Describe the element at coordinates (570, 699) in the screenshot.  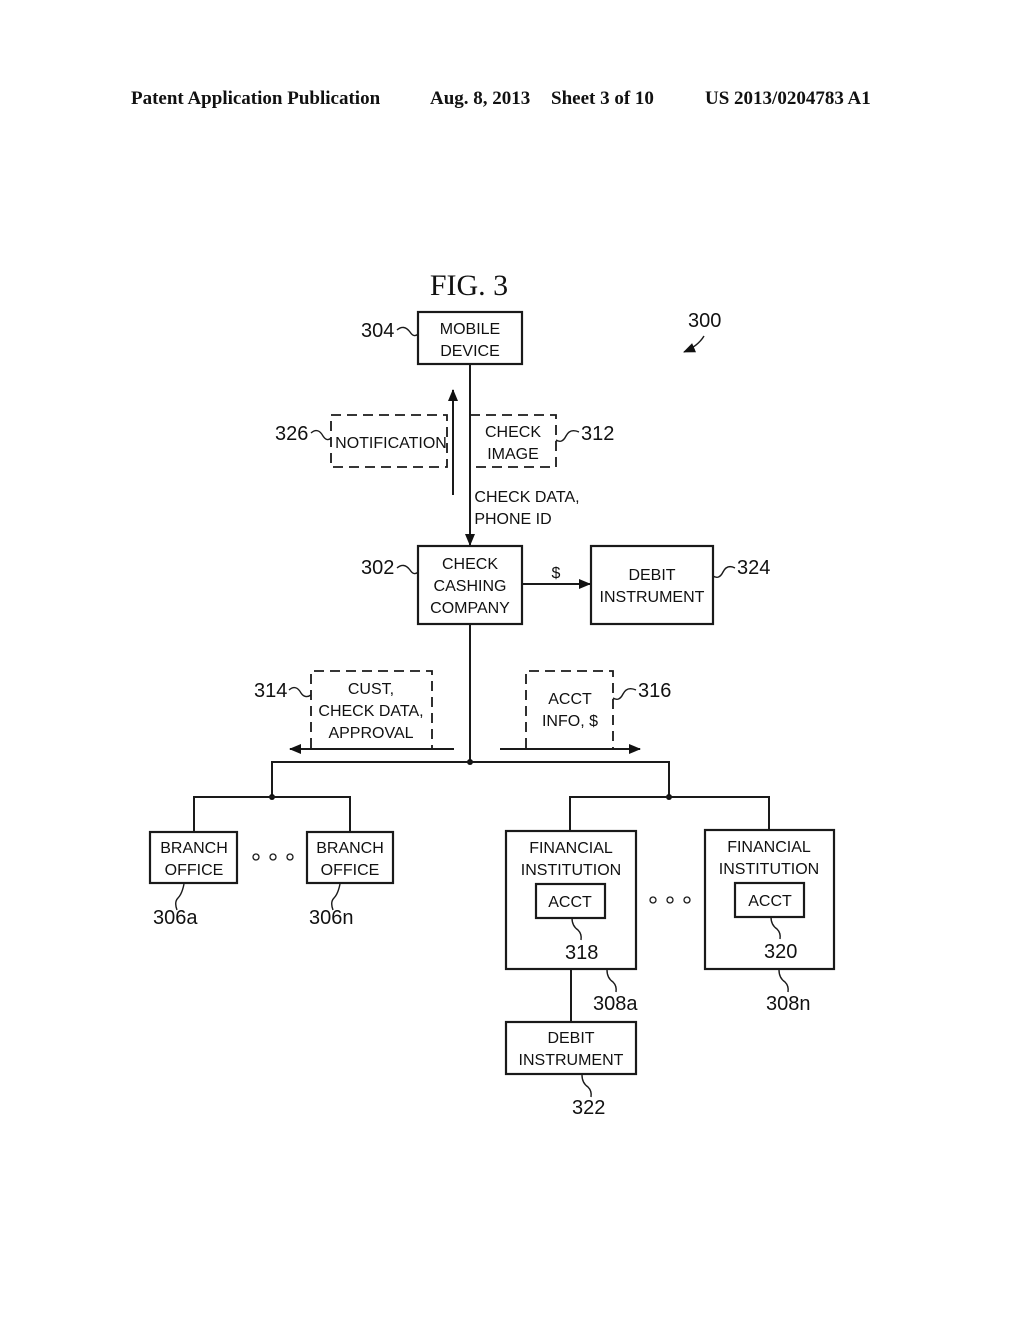
I see `acct-info-label-1: ACCT` at that location.